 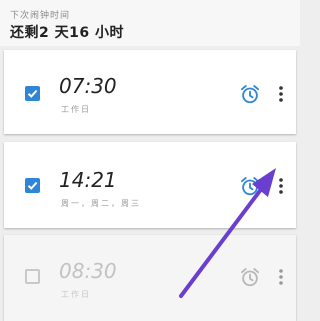 What do you see at coordinates (101, 203) in the screenshot?
I see `alarm-days-2: 周一，周二，周三` at bounding box center [101, 203].